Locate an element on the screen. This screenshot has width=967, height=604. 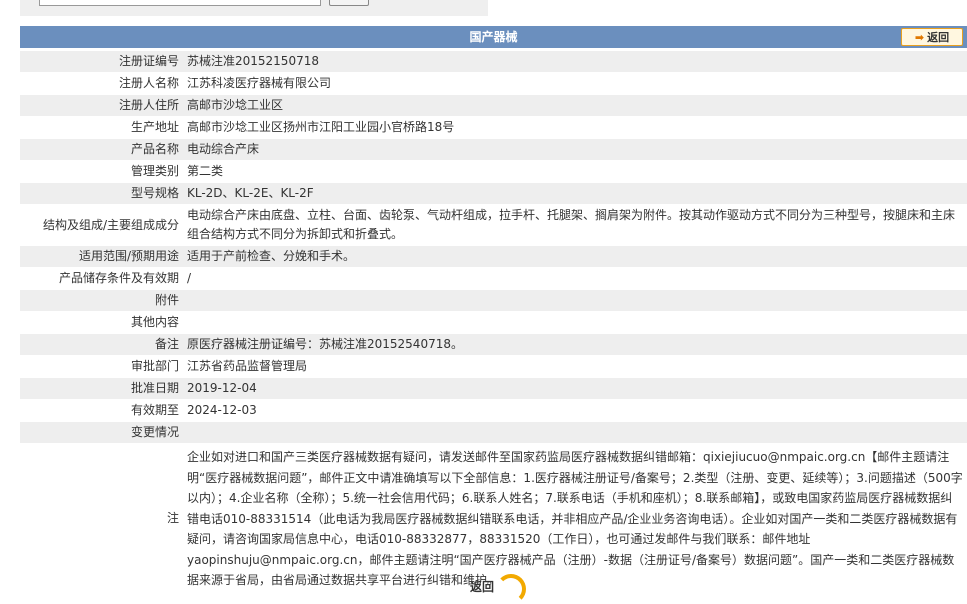
field-label: 备注 is located at coordinates (101, 344).